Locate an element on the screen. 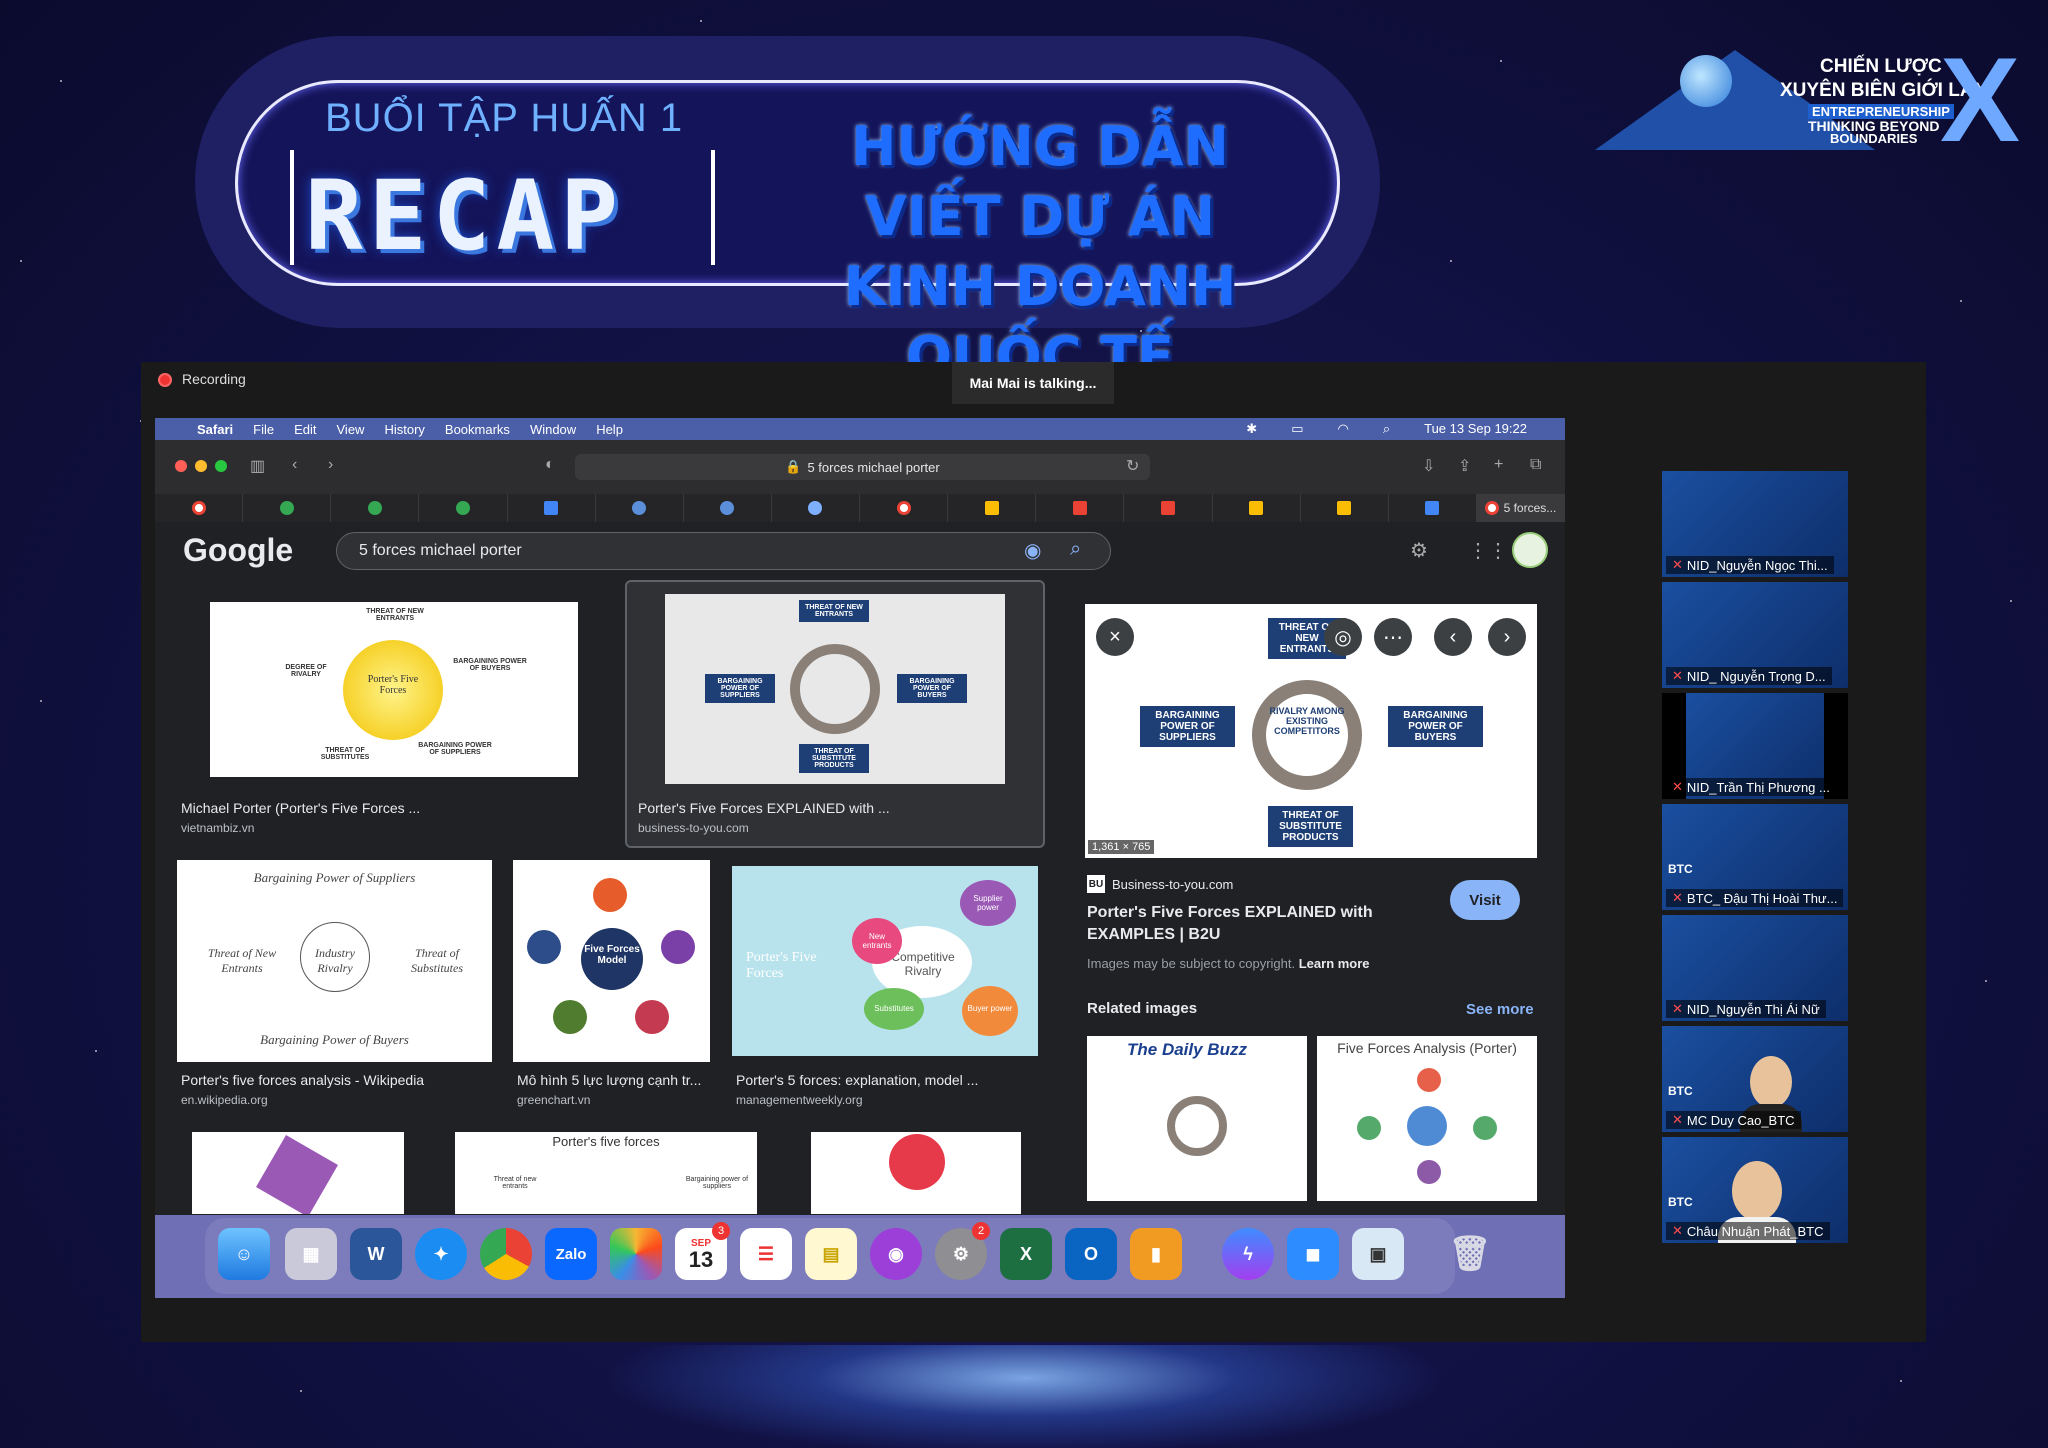  trash-icon: 🗑 is located at coordinates (1470, 1254).